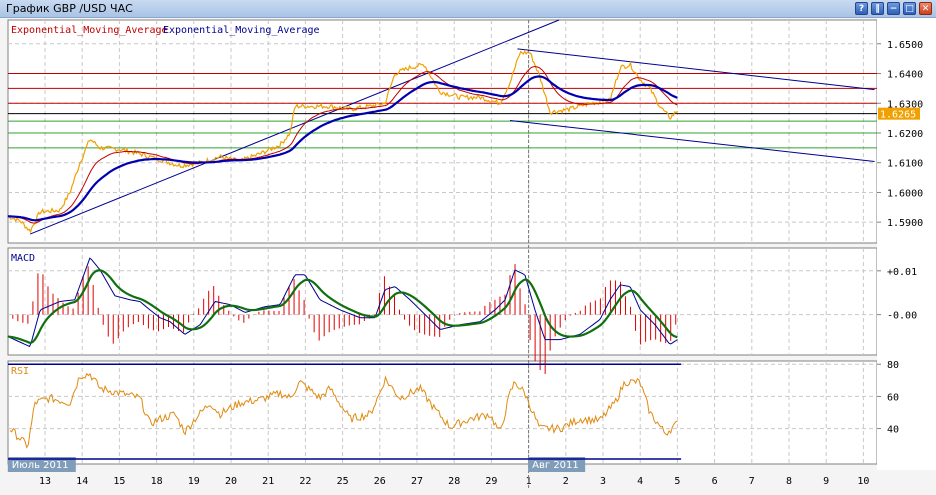 This screenshot has width=936, height=495. I want to click on x-tick-label: 29, so click(491, 481).